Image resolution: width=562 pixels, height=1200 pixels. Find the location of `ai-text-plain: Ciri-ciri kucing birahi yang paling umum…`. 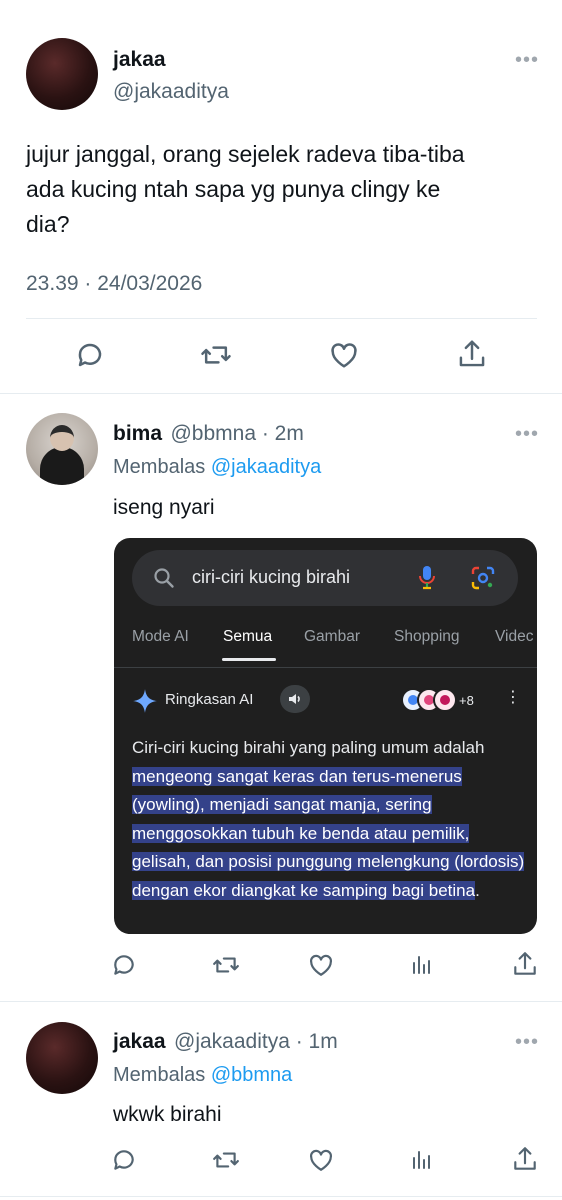

ai-text-plain: Ciri-ciri kucing birahi yang paling umum… is located at coordinates (308, 747).